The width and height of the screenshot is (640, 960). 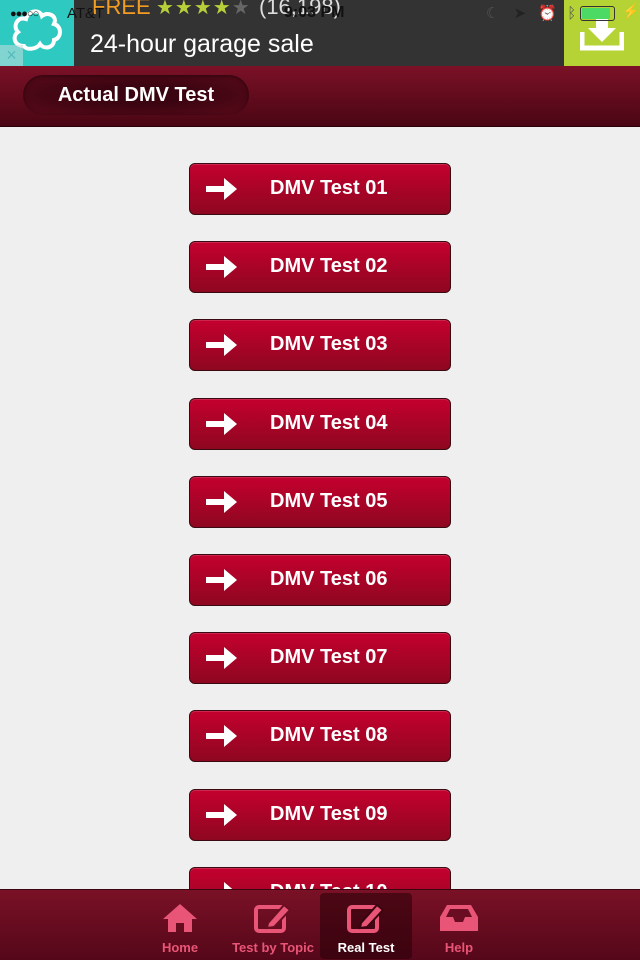 I want to click on status-bar: ●●●○○ AT&T 9:03 PM ☾ ➤ ⏰ ᛒ ⚡, so click(x=320, y=13).